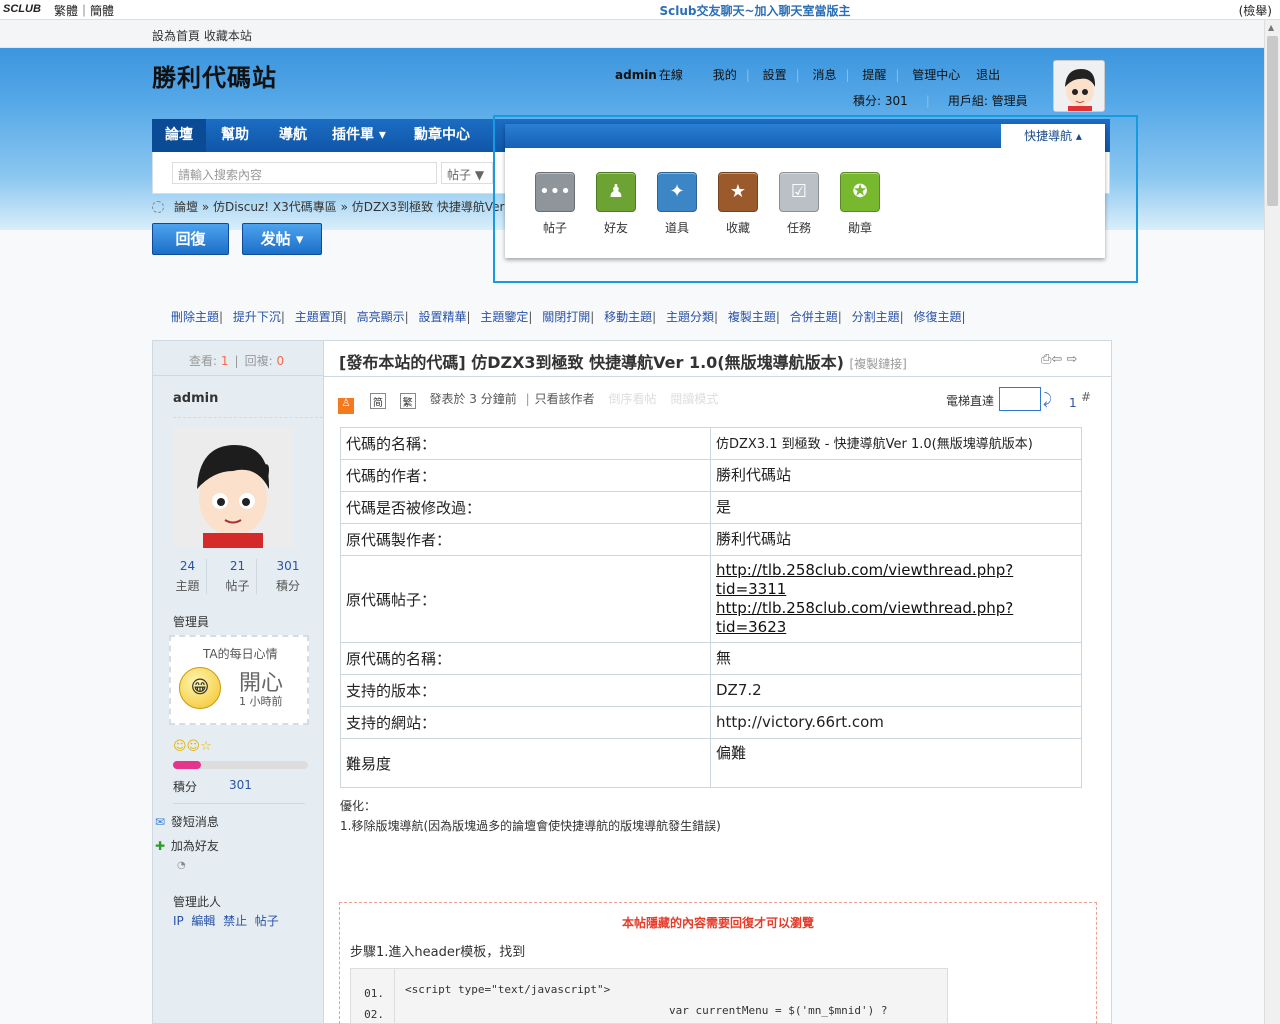 This screenshot has width=1280, height=1024. What do you see at coordinates (203, 361) in the screenshot?
I see `views-label: 查看:` at bounding box center [203, 361].